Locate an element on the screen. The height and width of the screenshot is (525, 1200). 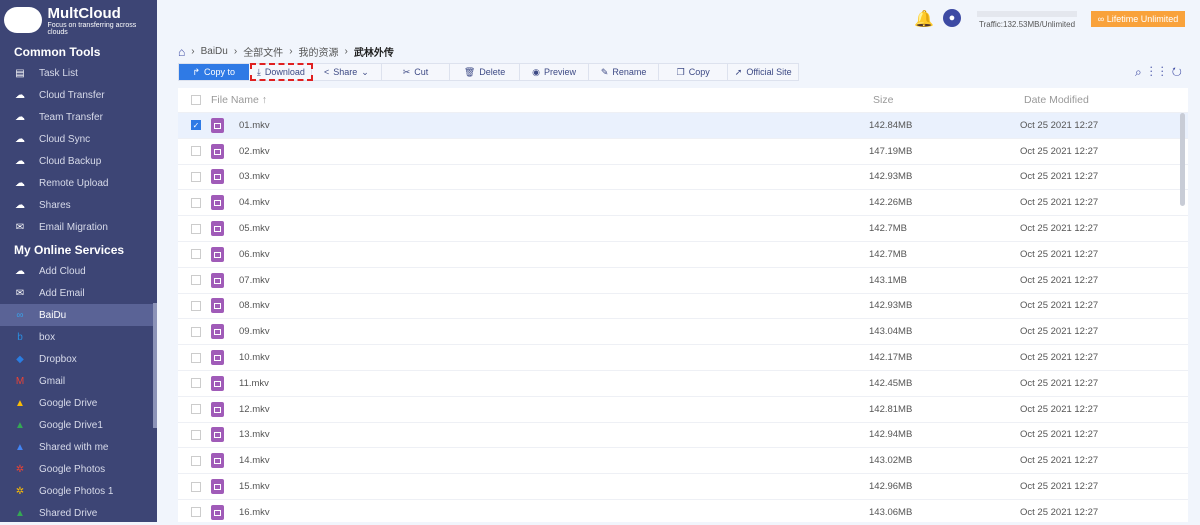
file-name: 16.mkv is located at coordinates (554, 512).